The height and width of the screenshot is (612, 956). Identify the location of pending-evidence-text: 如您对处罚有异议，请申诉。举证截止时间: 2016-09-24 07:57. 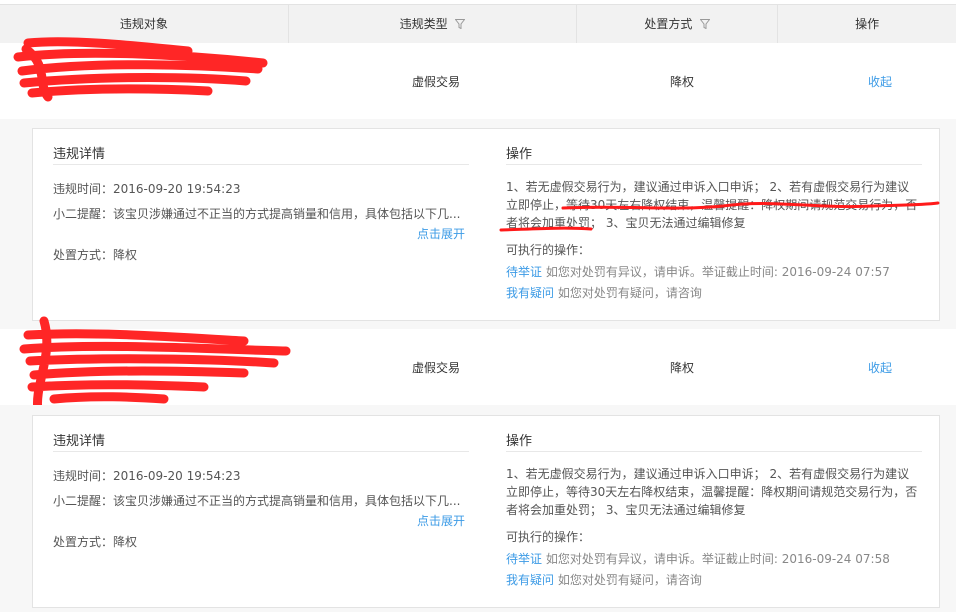
(717, 272).